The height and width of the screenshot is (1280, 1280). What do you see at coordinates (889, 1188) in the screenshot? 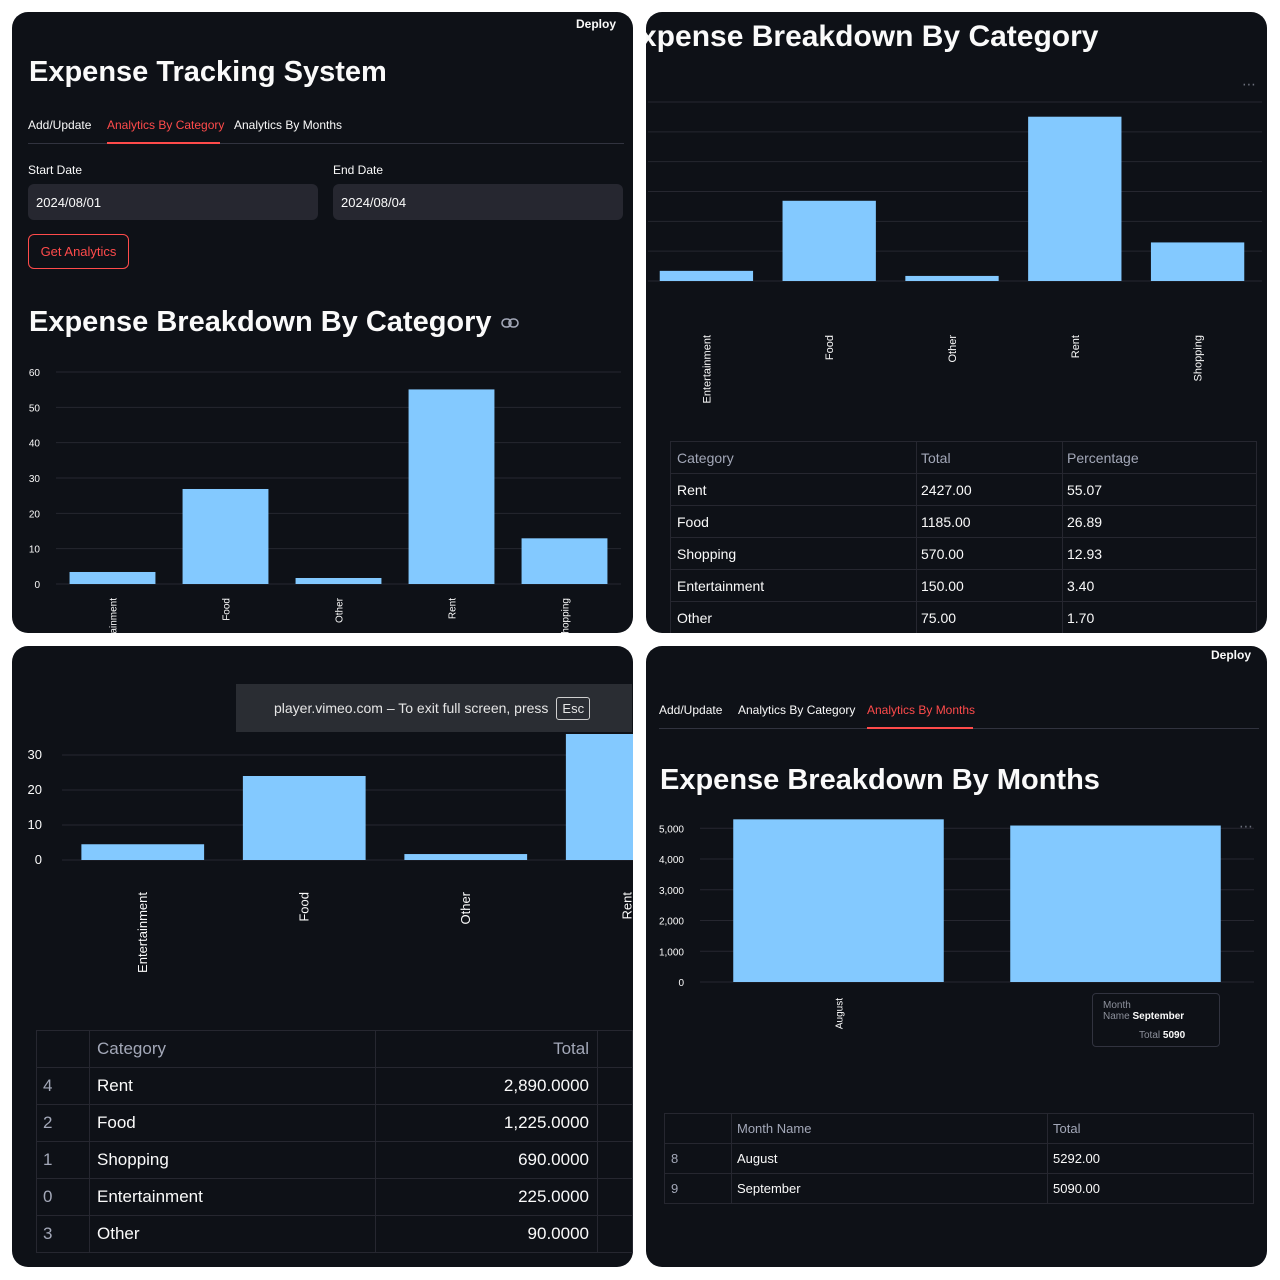
I see `cell-month-name: September` at bounding box center [889, 1188].